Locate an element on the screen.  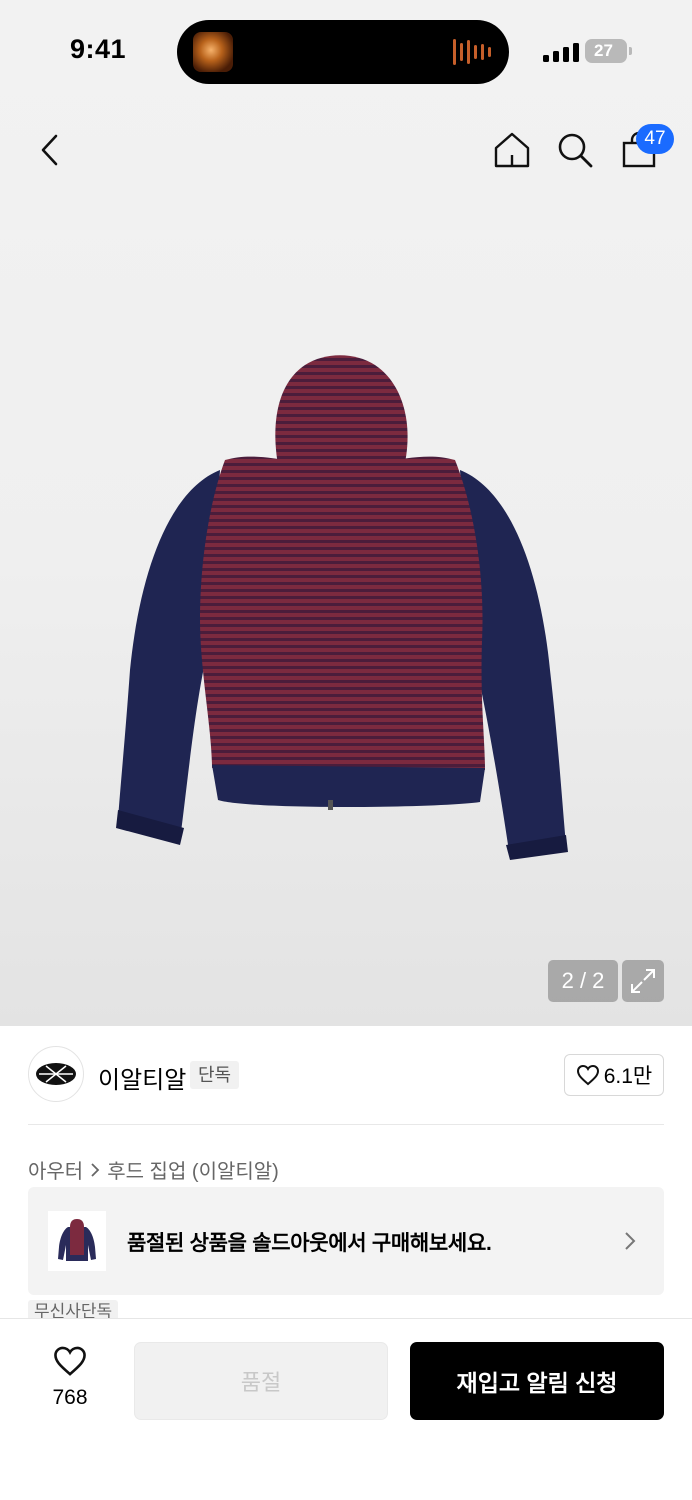
brand-logo is located at coordinates (56, 1074).